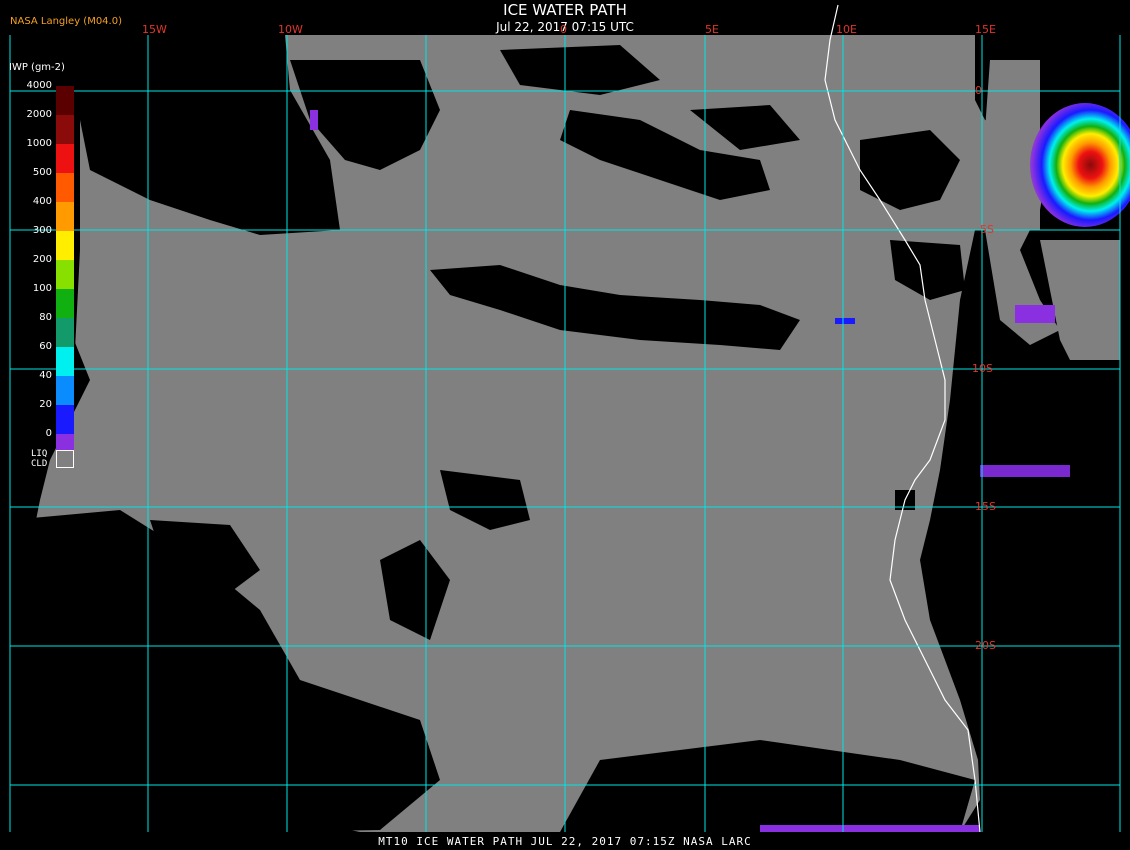  Describe the element at coordinates (712, 29) in the screenshot. I see `lon-label-5e: 5E` at that location.